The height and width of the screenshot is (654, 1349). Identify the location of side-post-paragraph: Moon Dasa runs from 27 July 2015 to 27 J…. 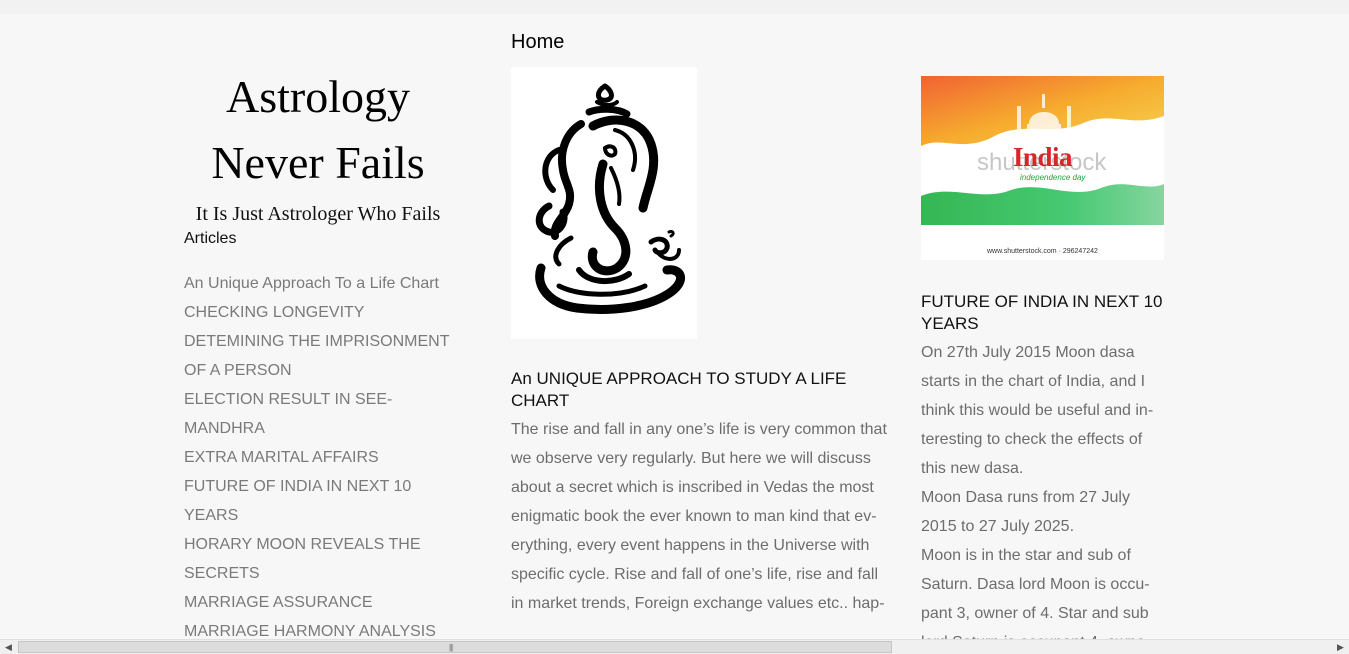
(1025, 512).